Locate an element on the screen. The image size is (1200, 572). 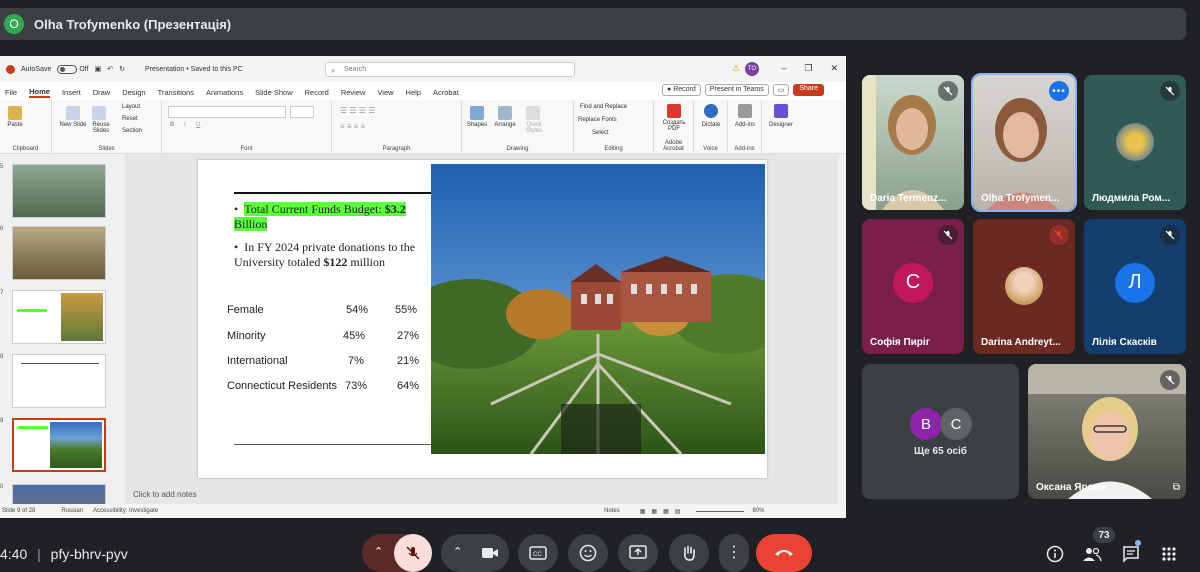
camera-options-chevron-icon: ⌃ is located at coordinates (457, 551).